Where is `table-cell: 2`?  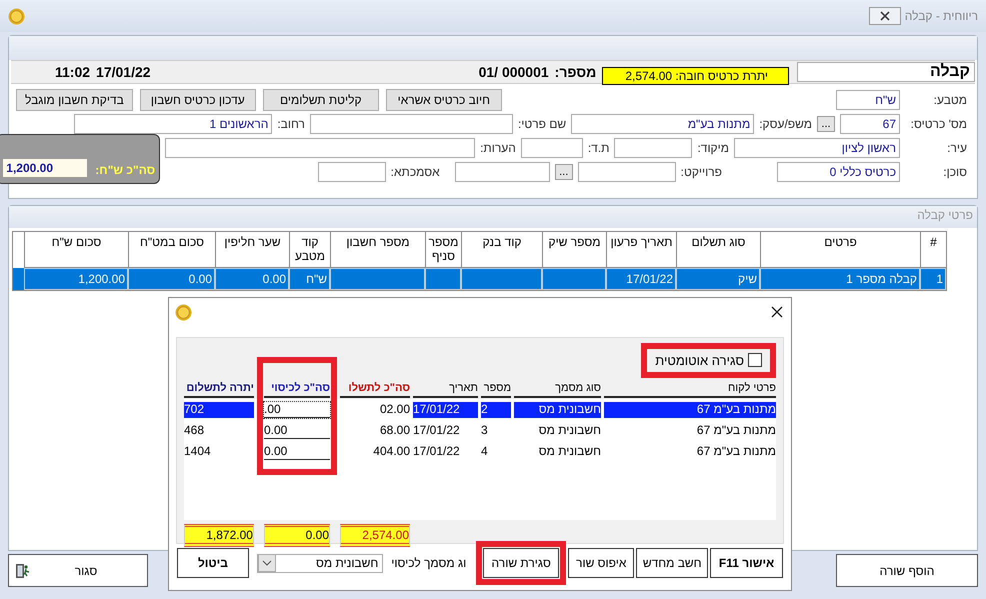
table-cell: 2 is located at coordinates (496, 410).